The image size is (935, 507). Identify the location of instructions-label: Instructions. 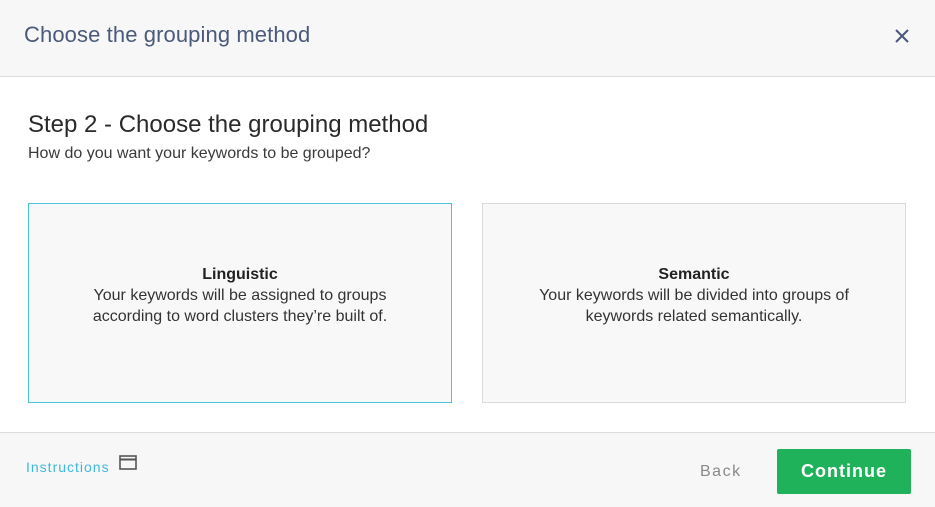
(68, 467).